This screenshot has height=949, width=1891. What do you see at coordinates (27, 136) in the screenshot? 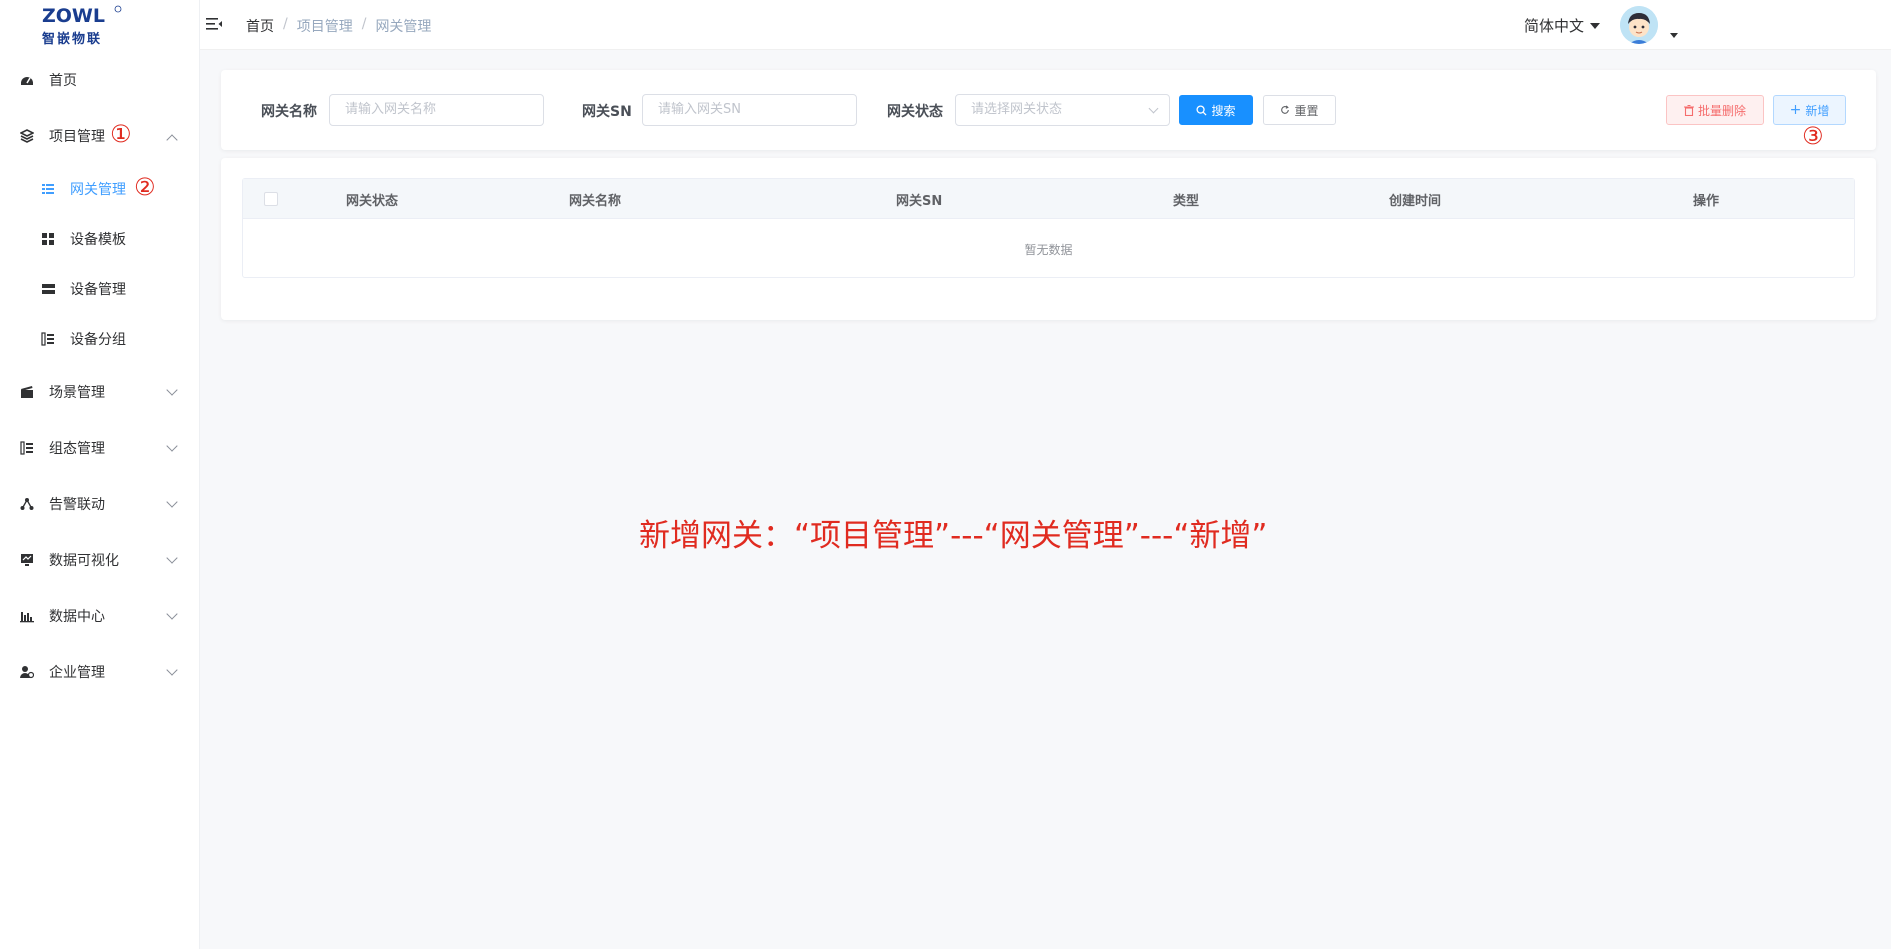
I see `layers-icon` at bounding box center [27, 136].